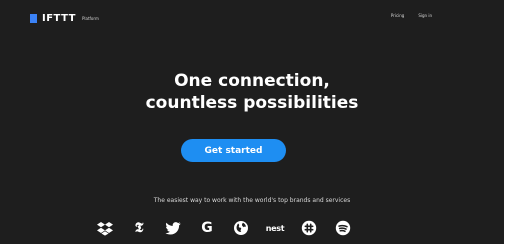 This screenshot has width=512, height=252. Describe the element at coordinates (139, 228) in the screenshot. I see `nyt-icon: 𝕿` at that location.